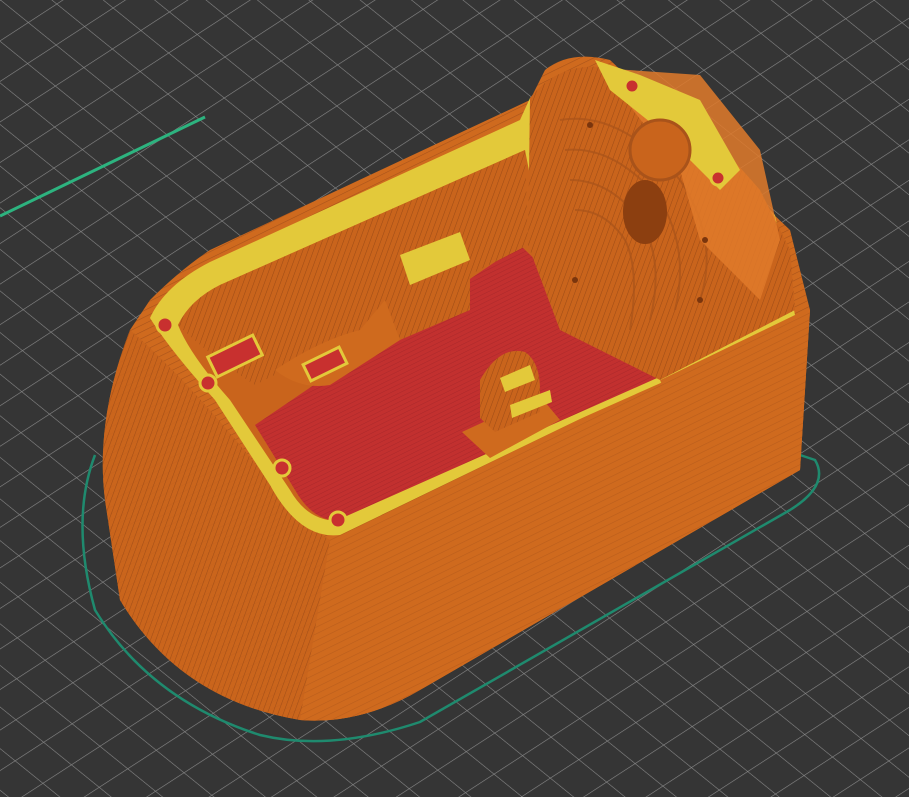 This screenshot has height=797, width=909. Describe the element at coordinates (660, 150) in the screenshot. I see `boss-ring` at that location.